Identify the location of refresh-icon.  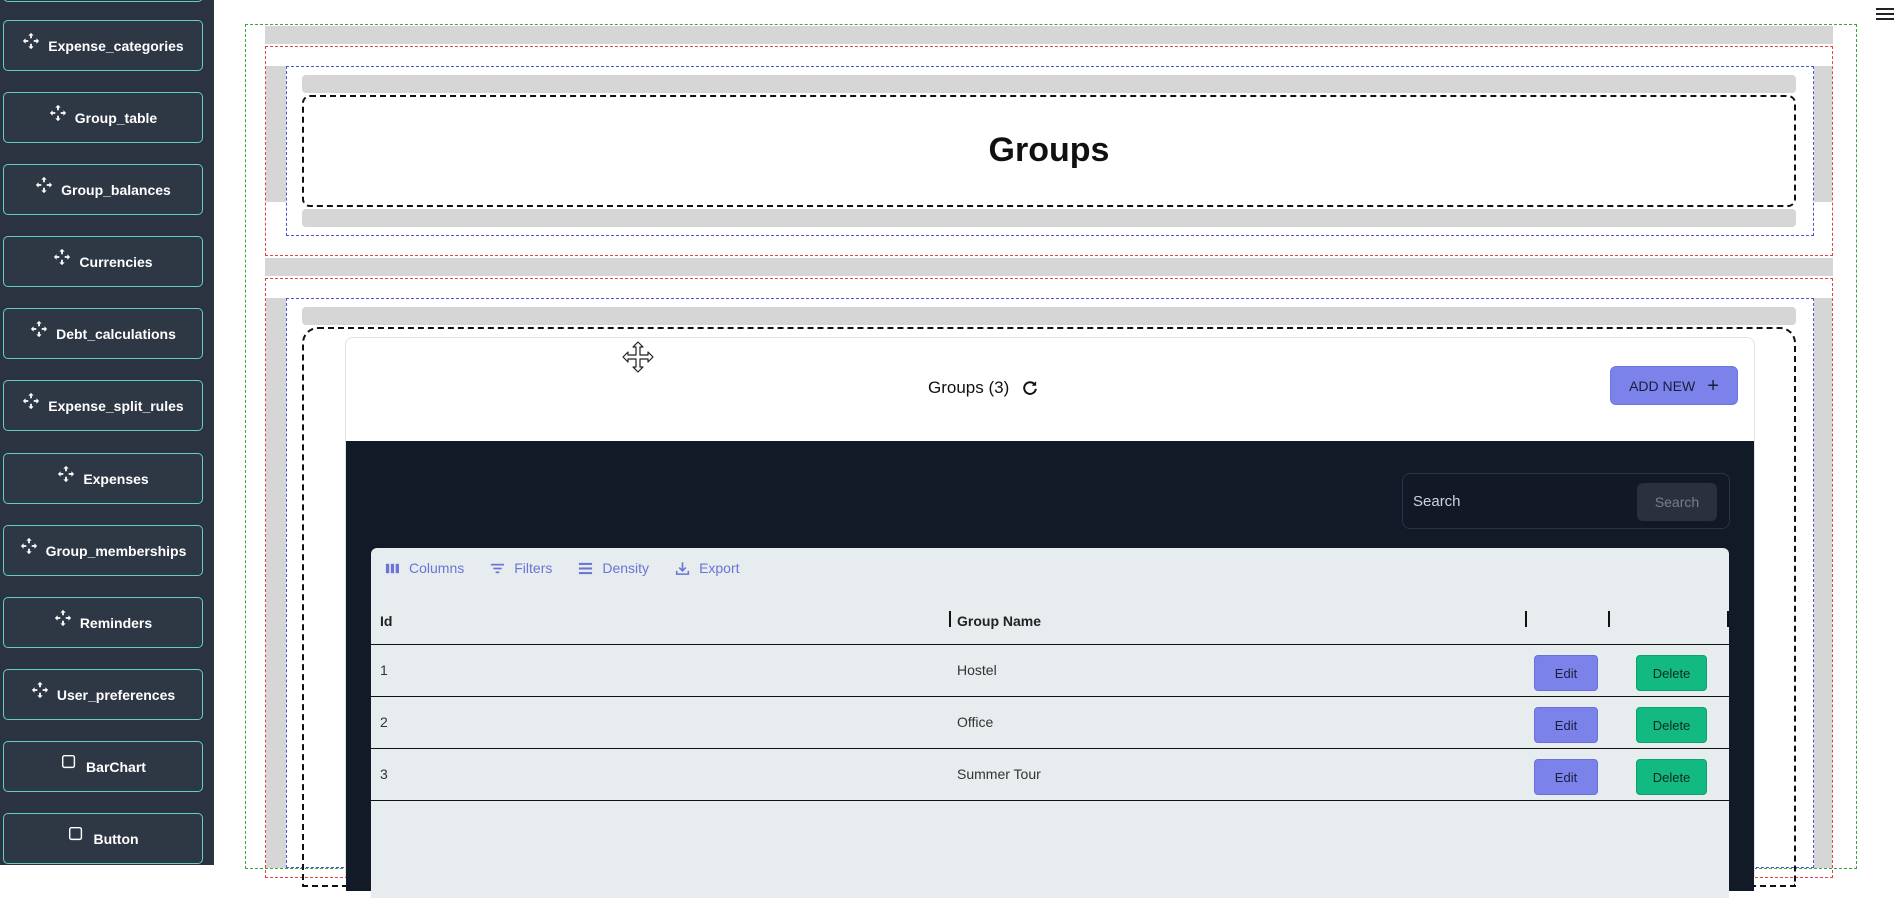
(1030, 388).